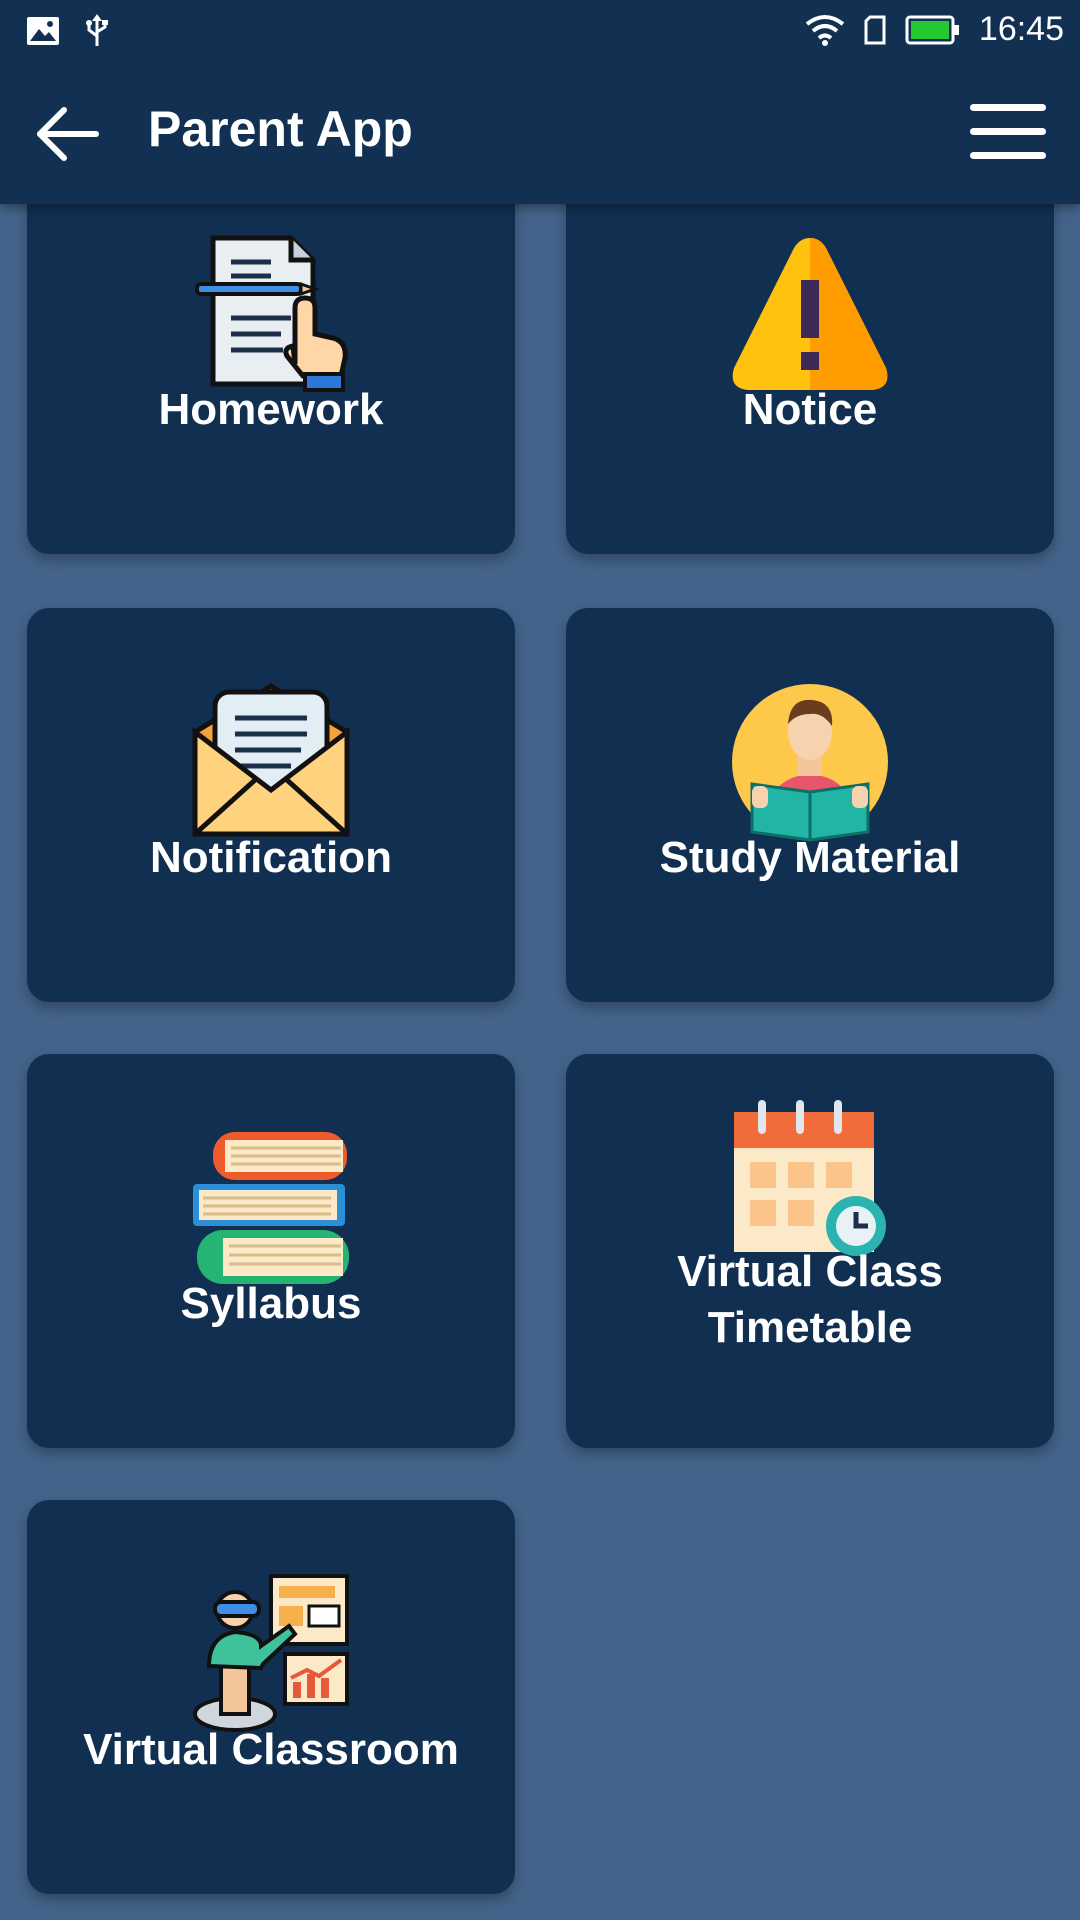  I want to click on calendar-clock-icon, so click(810, 1178).